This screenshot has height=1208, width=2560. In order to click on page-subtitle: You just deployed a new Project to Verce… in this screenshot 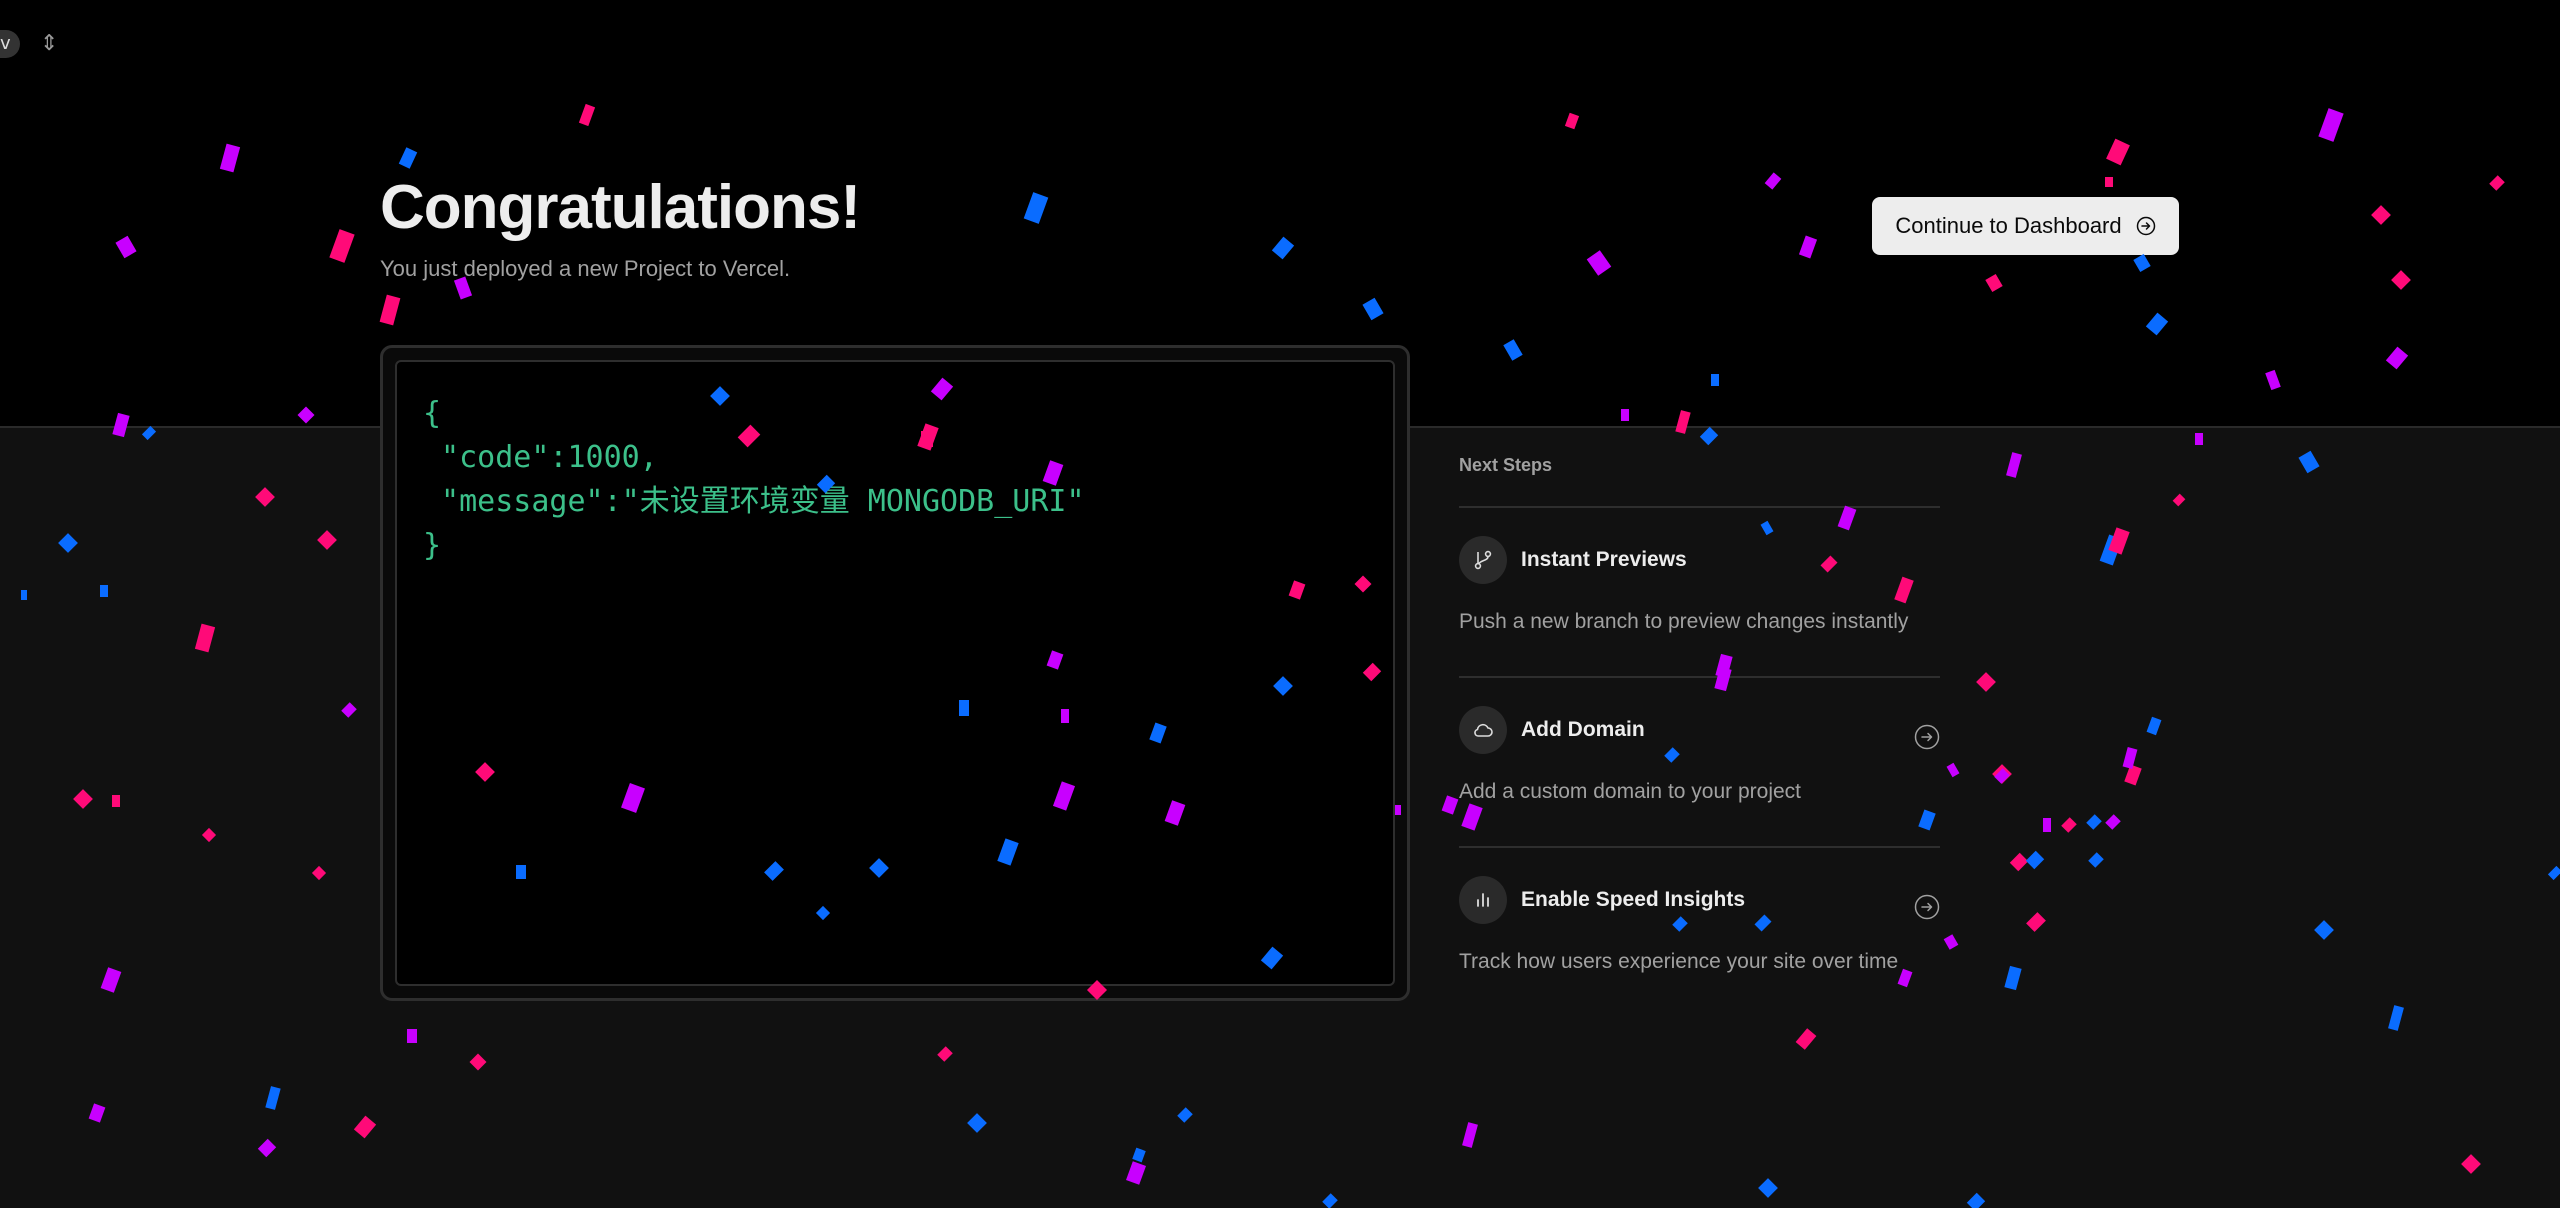, I will do `click(585, 268)`.